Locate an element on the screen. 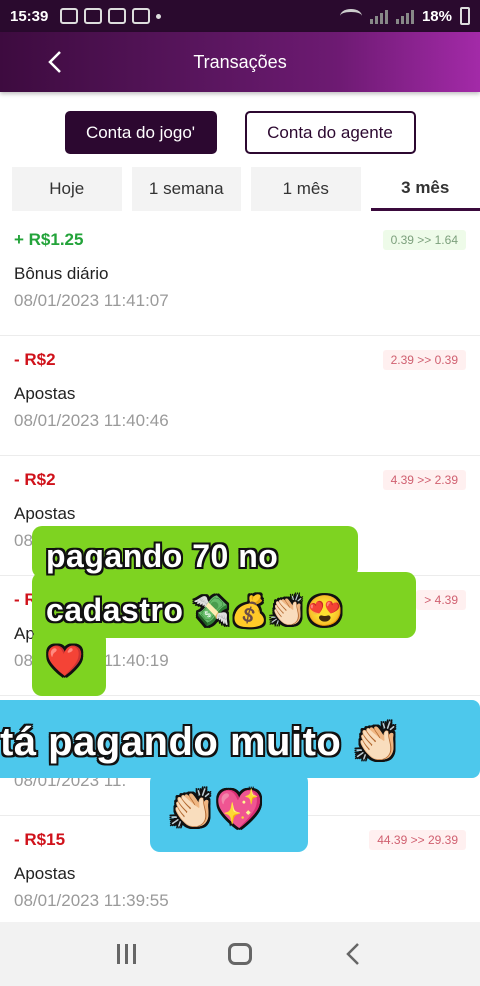 This screenshot has height=986, width=480. wifi-icon is located at coordinates (350, 16).